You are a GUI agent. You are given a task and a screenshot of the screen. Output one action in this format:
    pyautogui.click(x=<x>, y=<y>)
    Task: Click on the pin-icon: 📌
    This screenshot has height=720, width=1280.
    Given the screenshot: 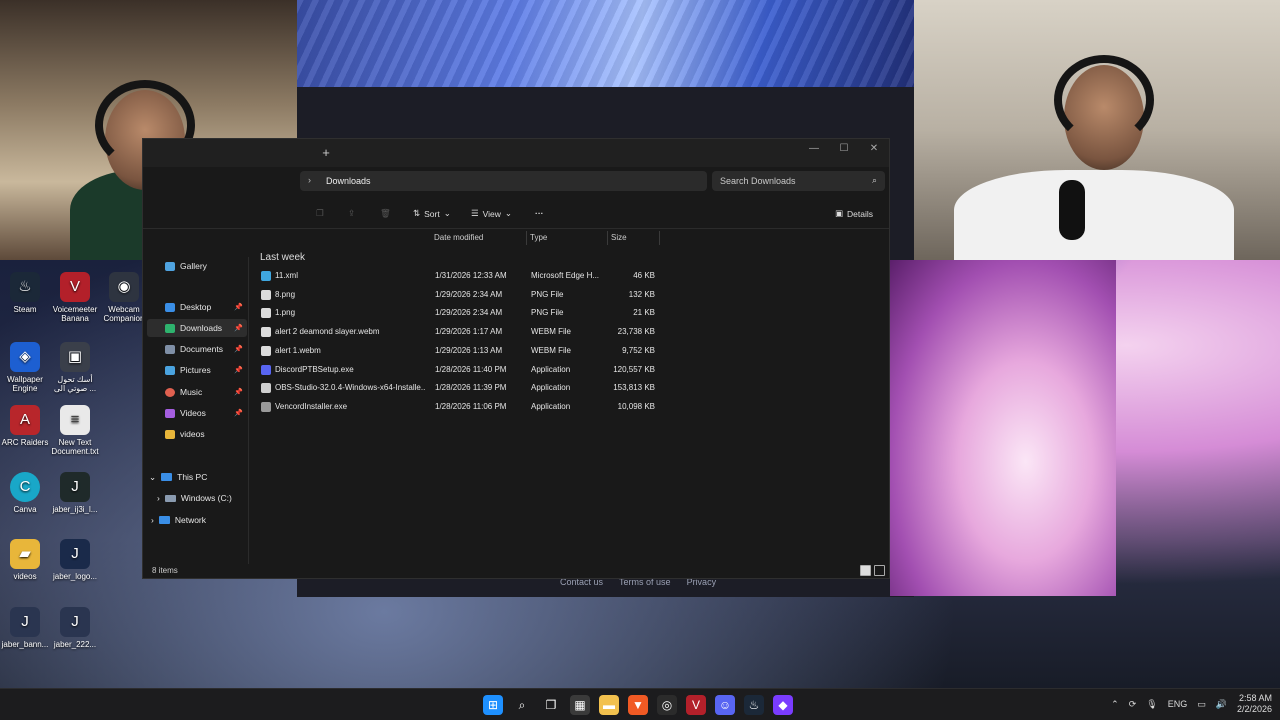 What is the action you would take?
    pyautogui.click(x=238, y=349)
    